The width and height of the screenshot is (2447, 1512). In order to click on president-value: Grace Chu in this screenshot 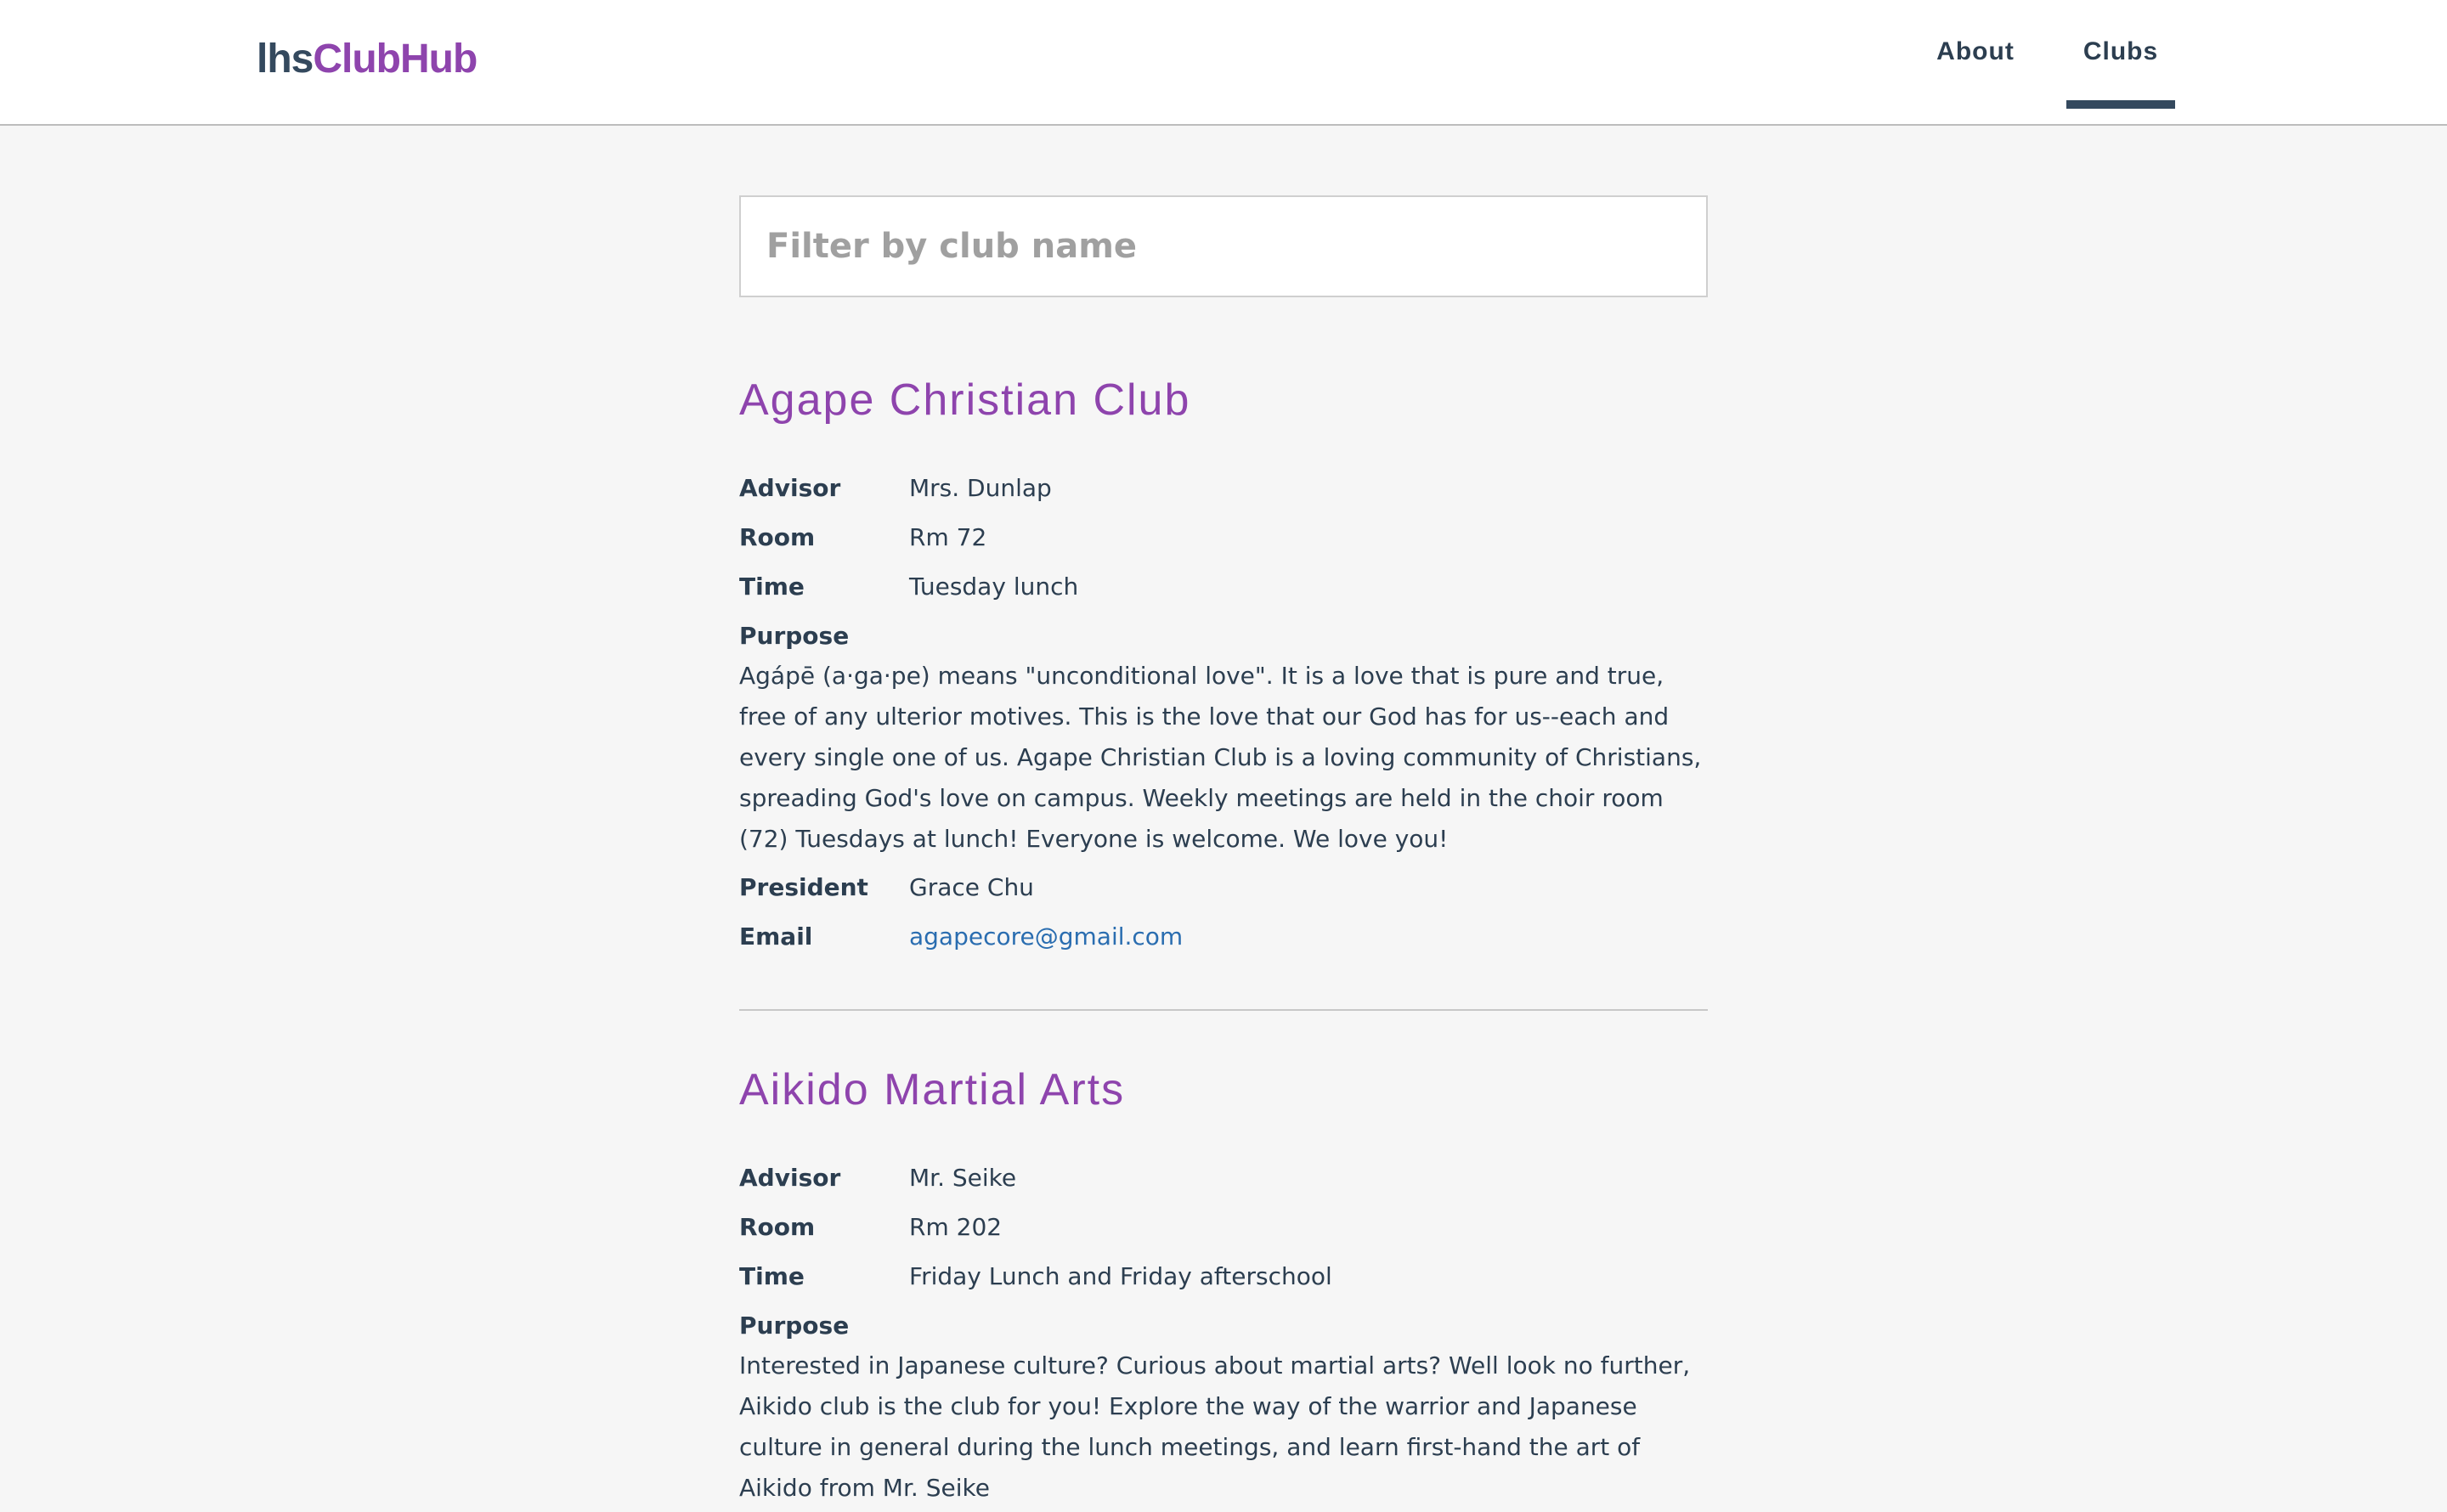, I will do `click(971, 887)`.